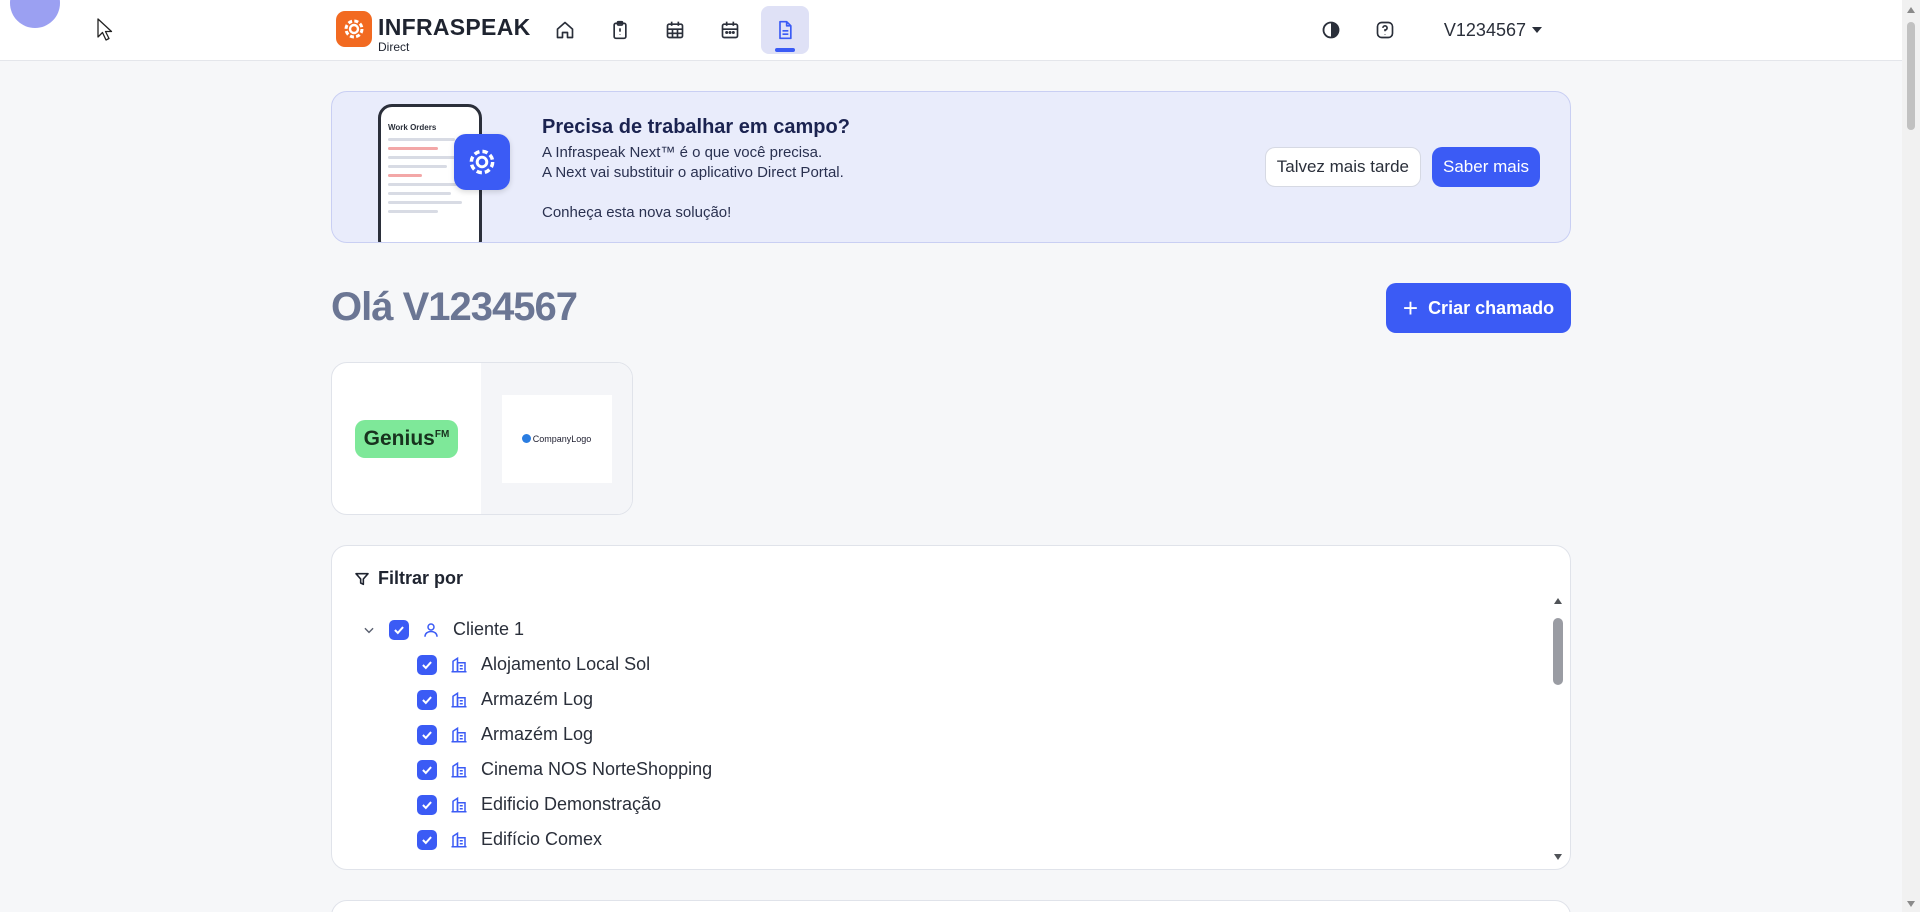 Image resolution: width=1920 pixels, height=912 pixels. What do you see at coordinates (571, 804) in the screenshot?
I see `building-label: Edificio Demonstração` at bounding box center [571, 804].